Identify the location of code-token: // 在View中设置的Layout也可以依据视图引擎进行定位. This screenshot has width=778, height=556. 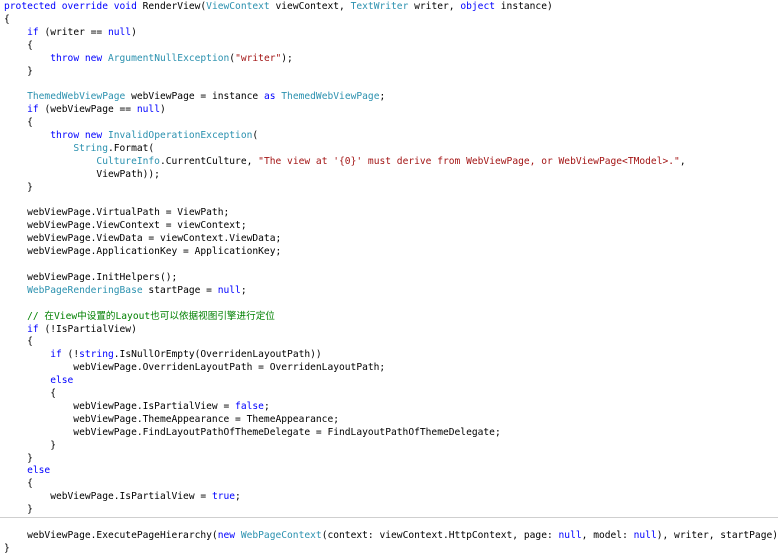
(151, 316).